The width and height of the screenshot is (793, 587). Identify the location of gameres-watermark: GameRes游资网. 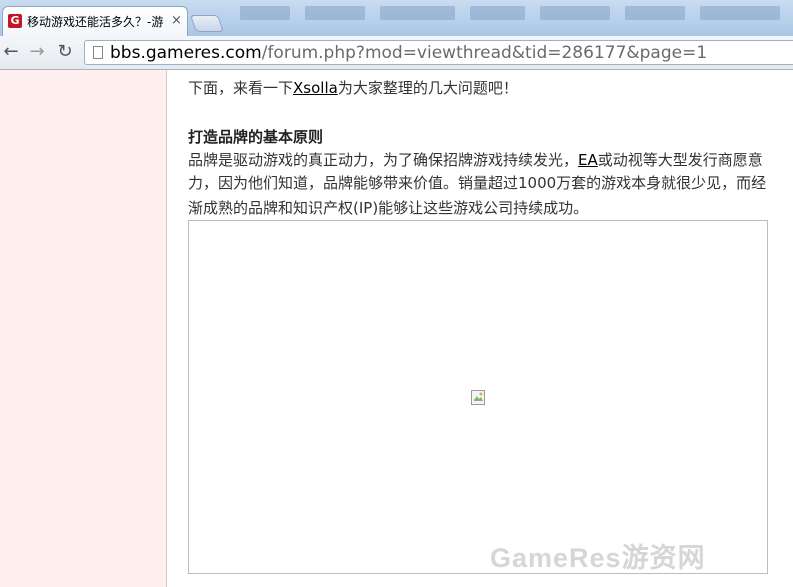
(598, 558).